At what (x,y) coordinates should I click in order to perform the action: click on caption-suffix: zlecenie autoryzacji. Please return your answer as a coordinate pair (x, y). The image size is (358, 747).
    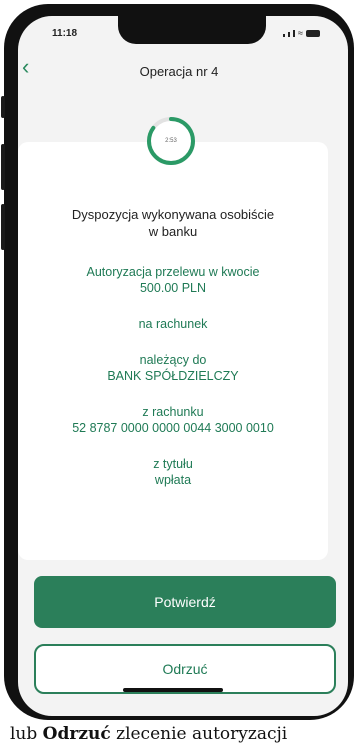
    Looking at the image, I should click on (199, 734).